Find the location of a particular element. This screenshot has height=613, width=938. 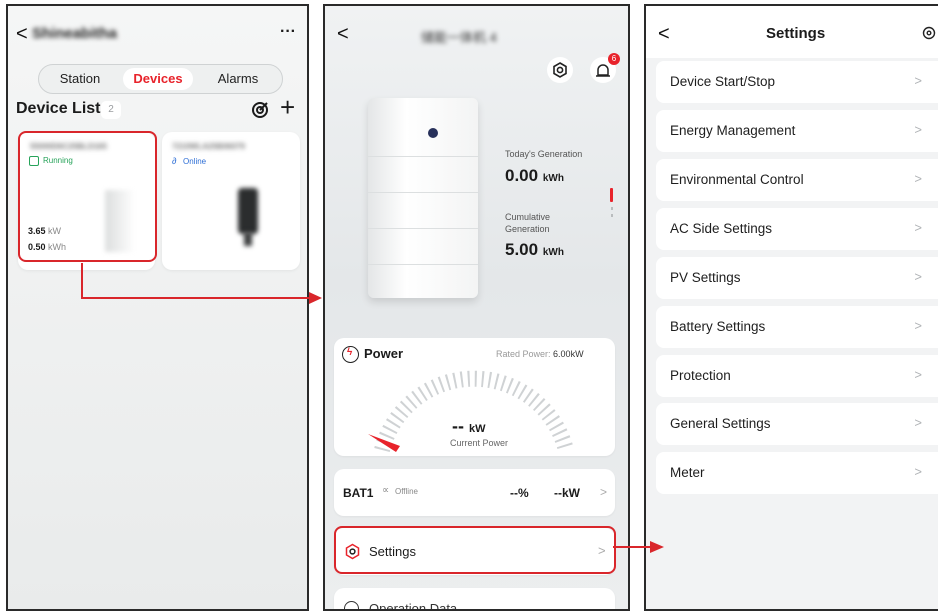

page-indicator-active is located at coordinates (611, 195).